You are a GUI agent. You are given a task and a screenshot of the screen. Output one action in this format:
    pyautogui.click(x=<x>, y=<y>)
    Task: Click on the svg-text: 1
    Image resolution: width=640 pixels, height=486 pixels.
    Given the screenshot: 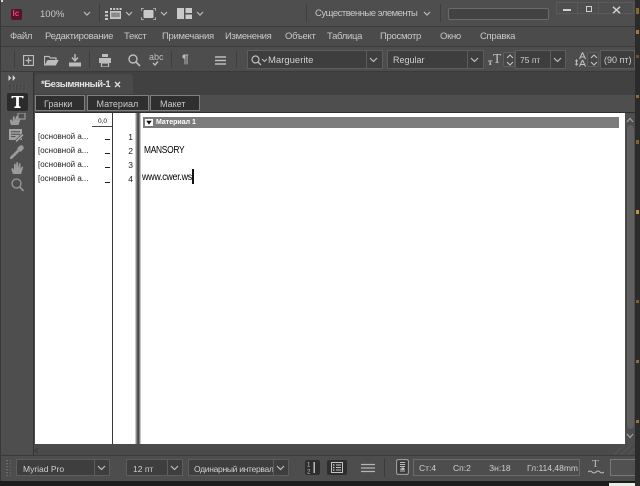 What is the action you would take?
    pyautogui.click(x=309, y=466)
    